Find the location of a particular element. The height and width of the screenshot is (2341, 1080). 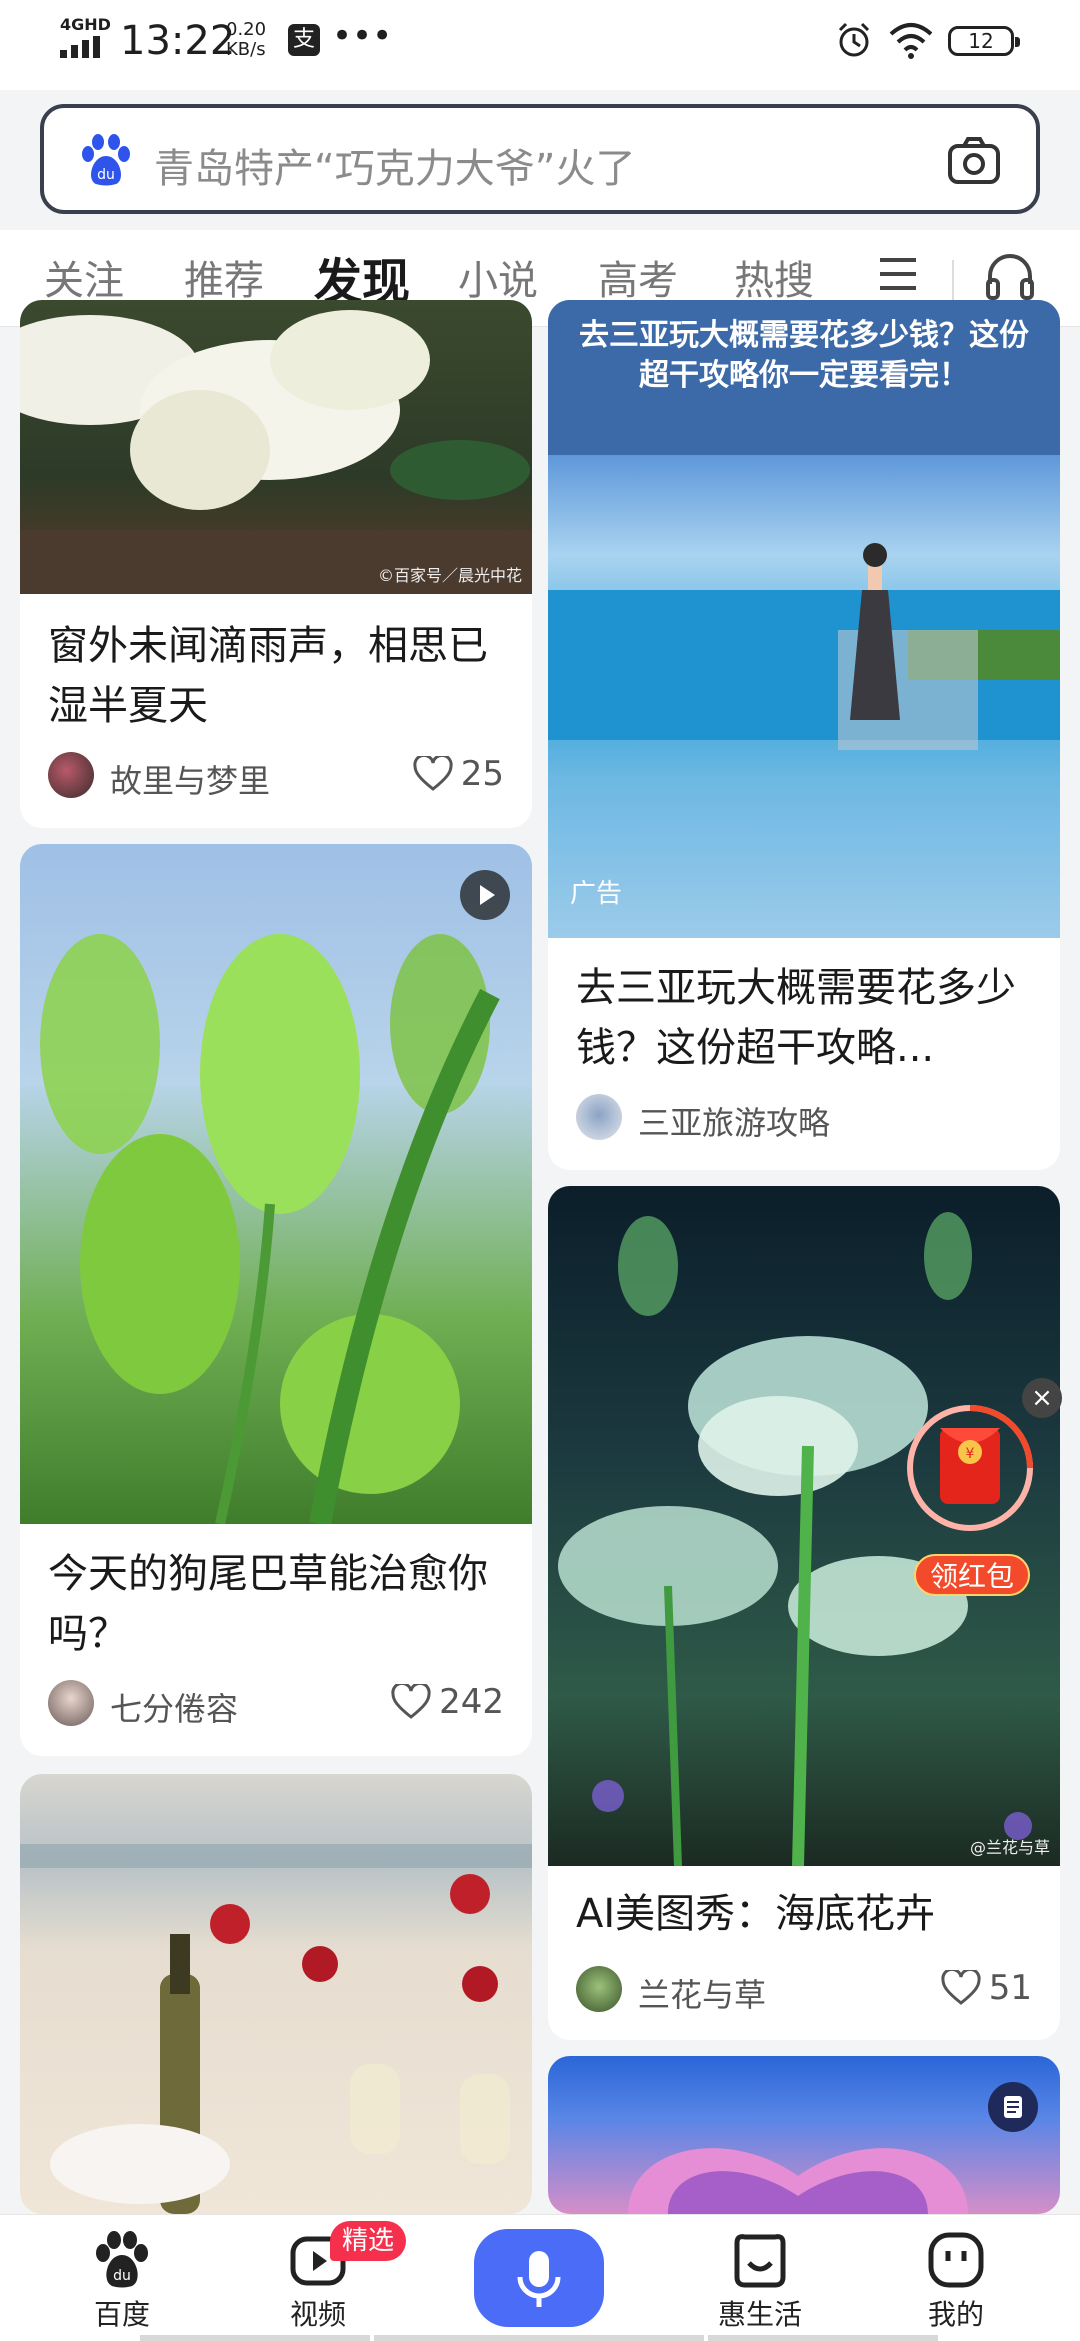

card-image: ©百家号／晨光中花 is located at coordinates (276, 447).